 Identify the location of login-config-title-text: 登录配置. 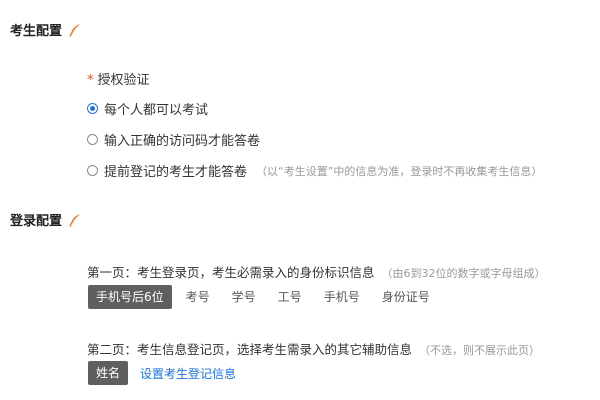
(36, 221).